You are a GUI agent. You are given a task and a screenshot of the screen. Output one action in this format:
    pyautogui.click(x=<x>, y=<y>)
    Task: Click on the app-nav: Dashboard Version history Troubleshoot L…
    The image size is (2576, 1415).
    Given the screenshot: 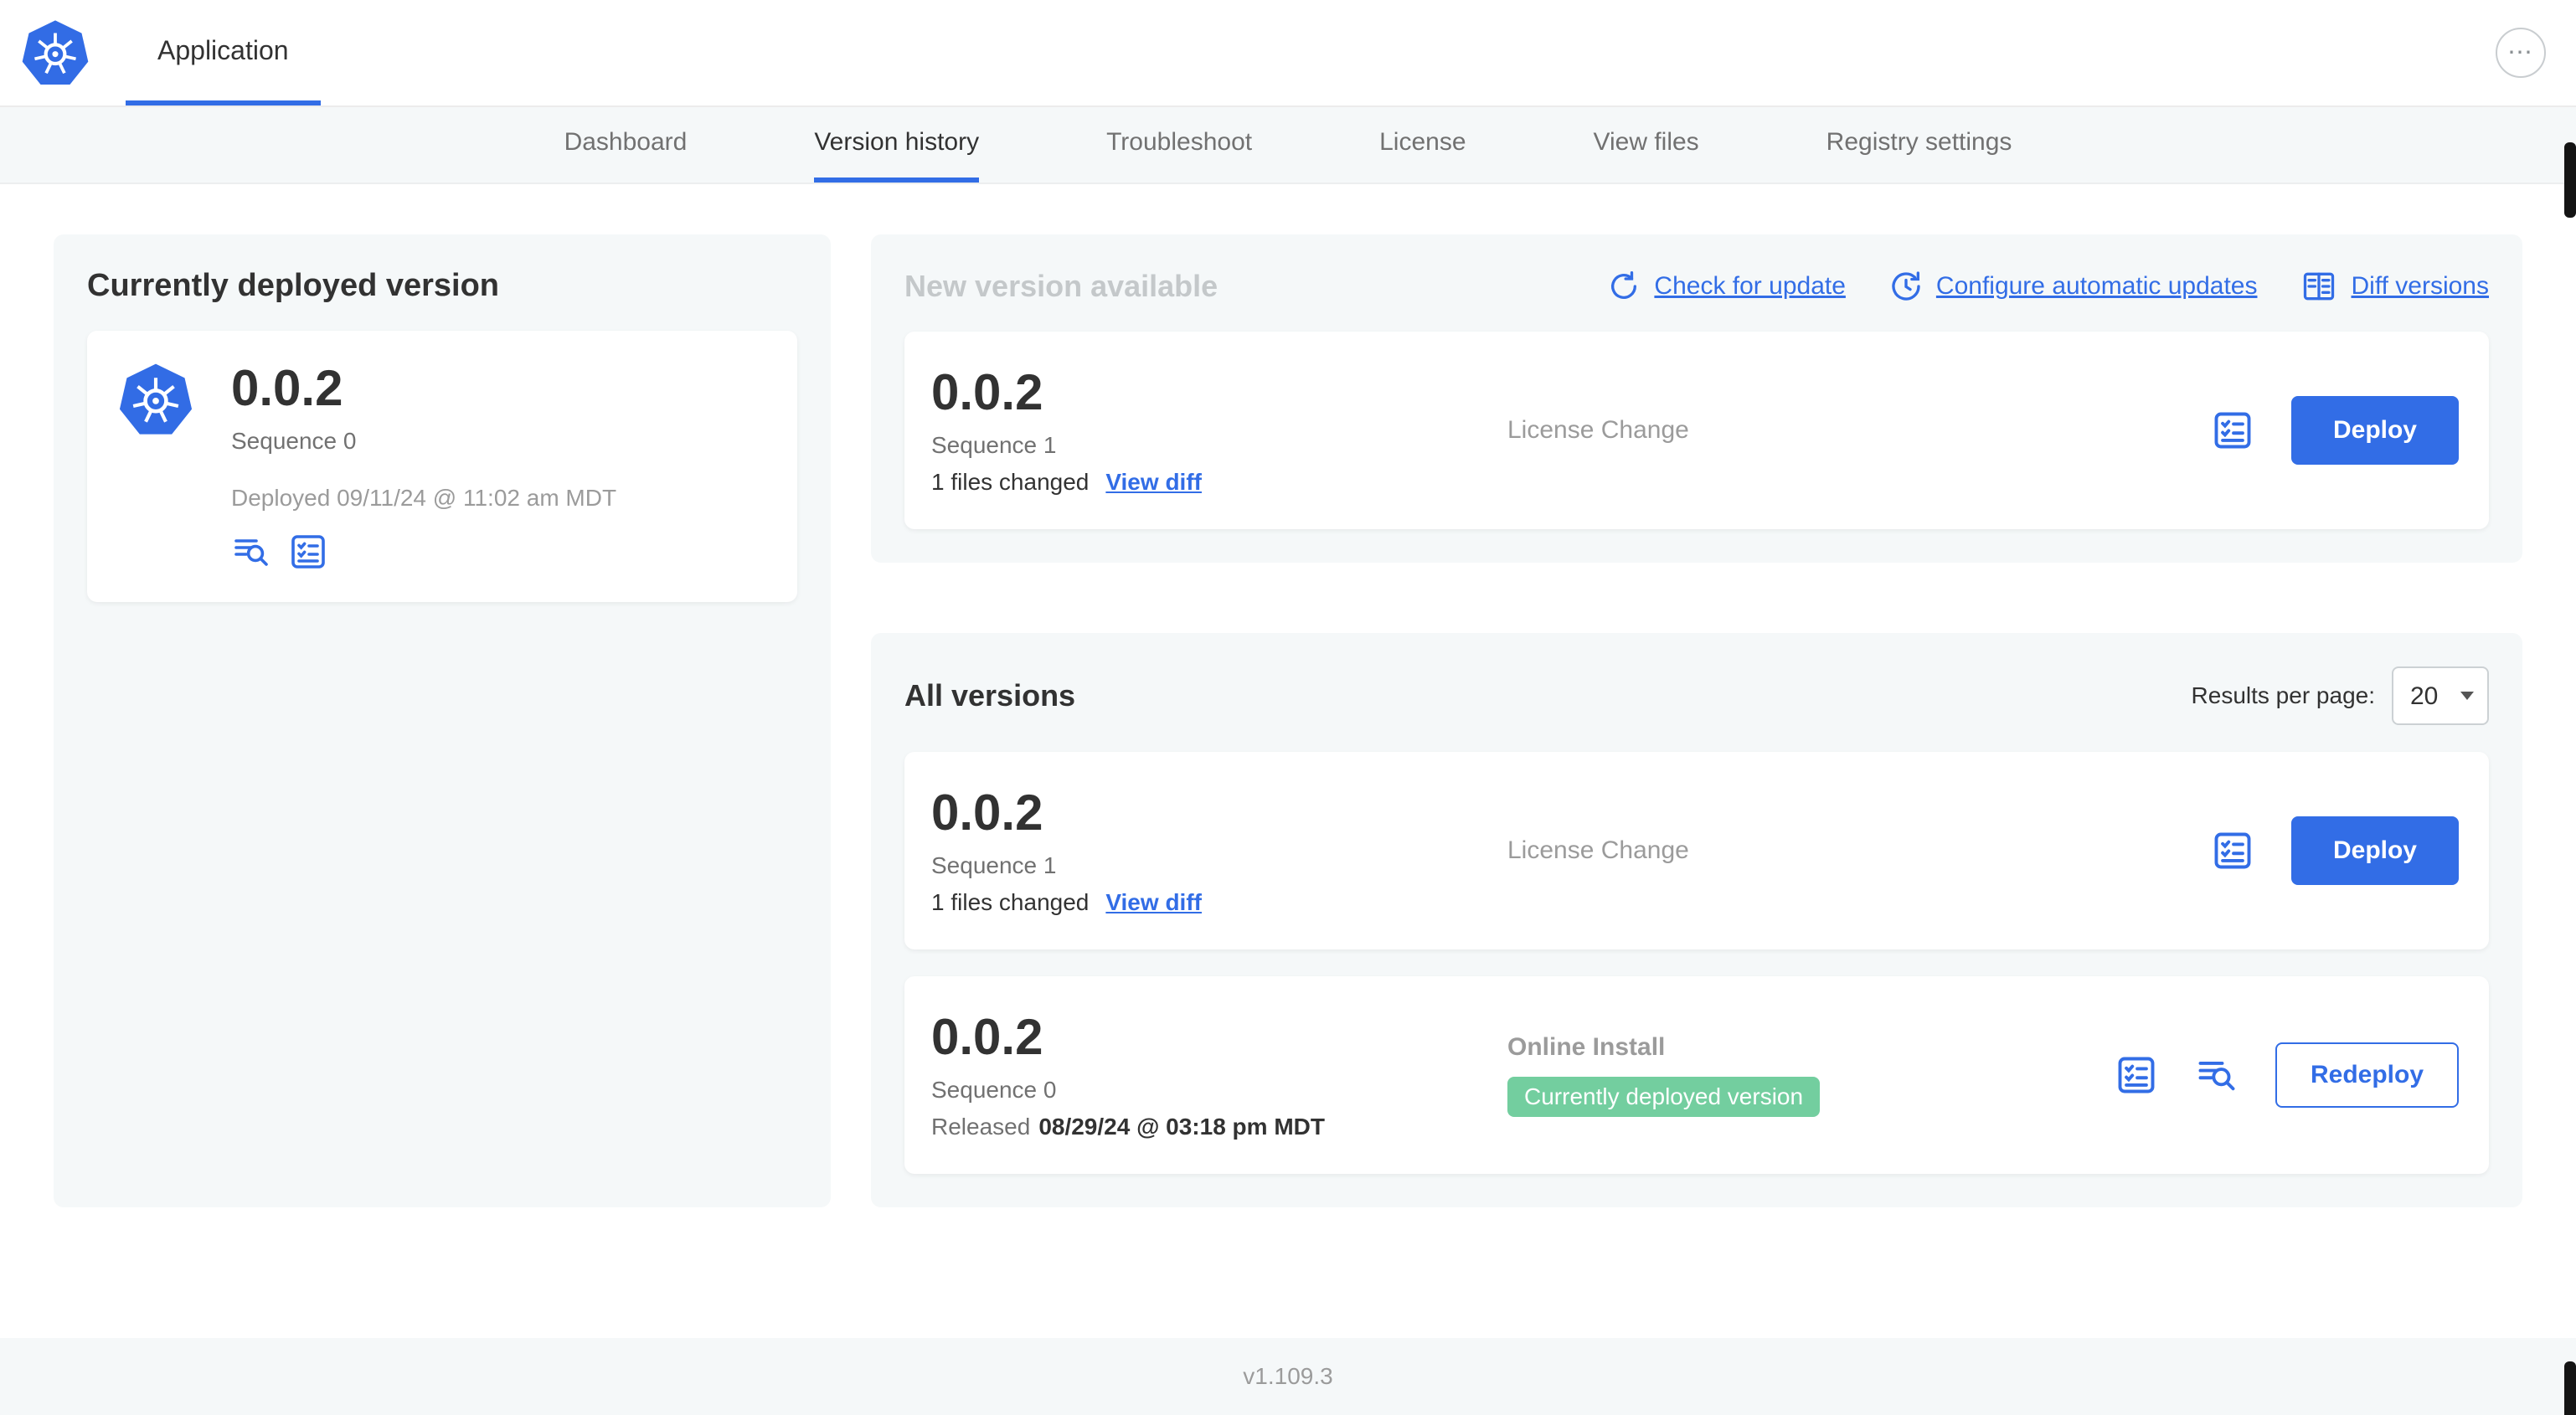 What is the action you would take?
    pyautogui.click(x=1288, y=145)
    